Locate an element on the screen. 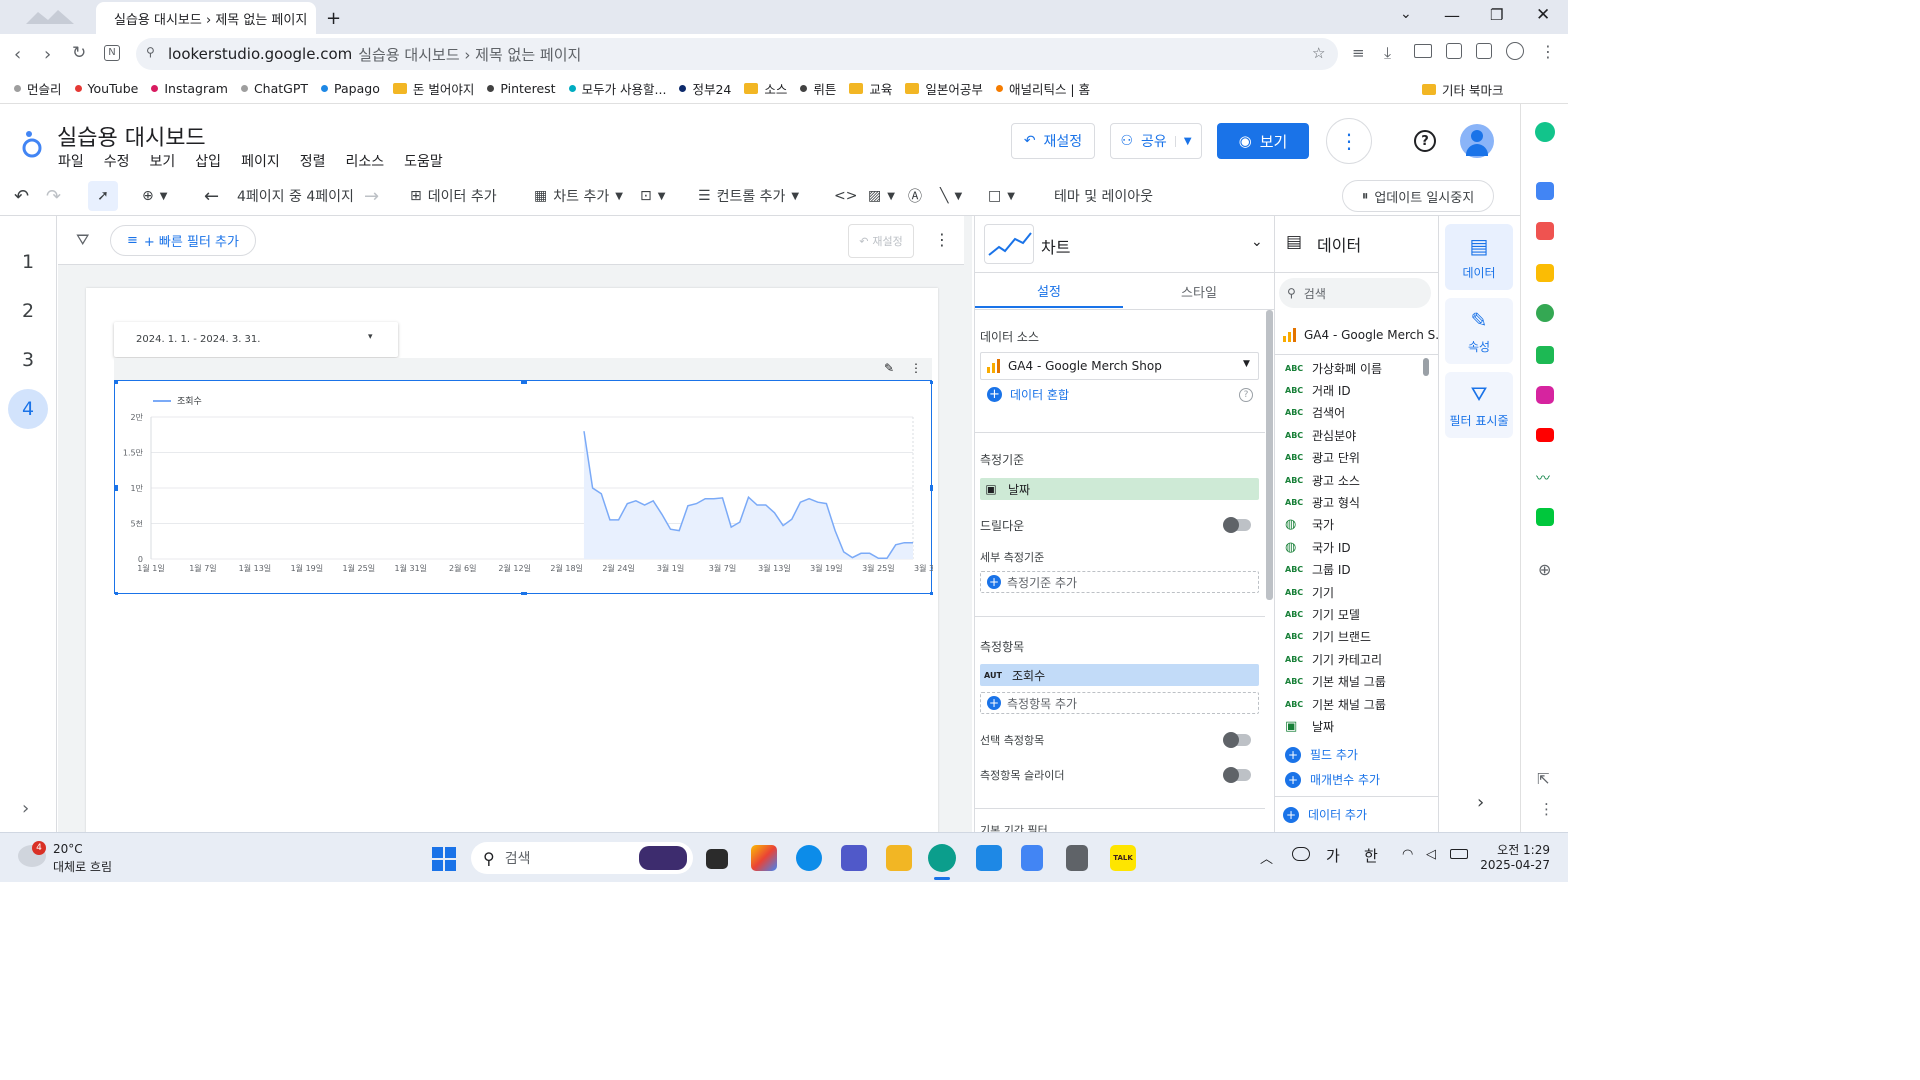 The width and height of the screenshot is (1920, 1080). task-view-icon is located at coordinates (717, 859).